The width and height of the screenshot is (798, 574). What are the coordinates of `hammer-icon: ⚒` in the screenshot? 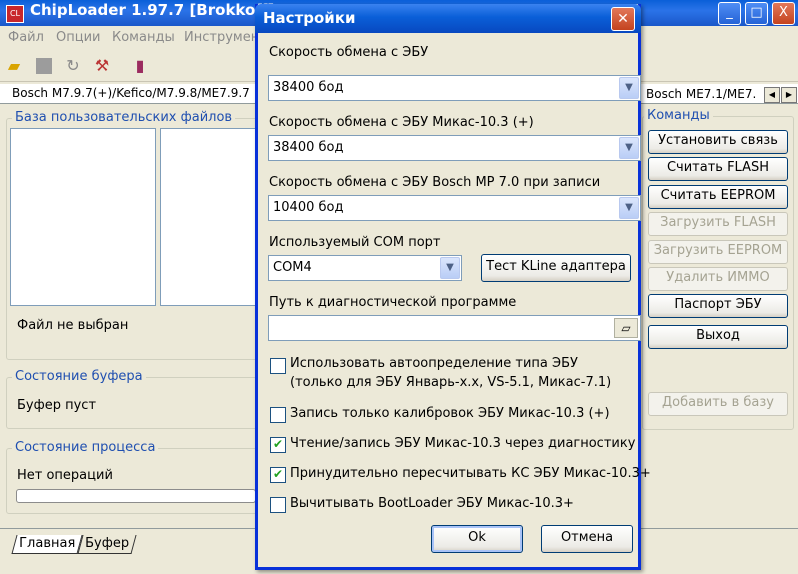 It's located at (102, 66).